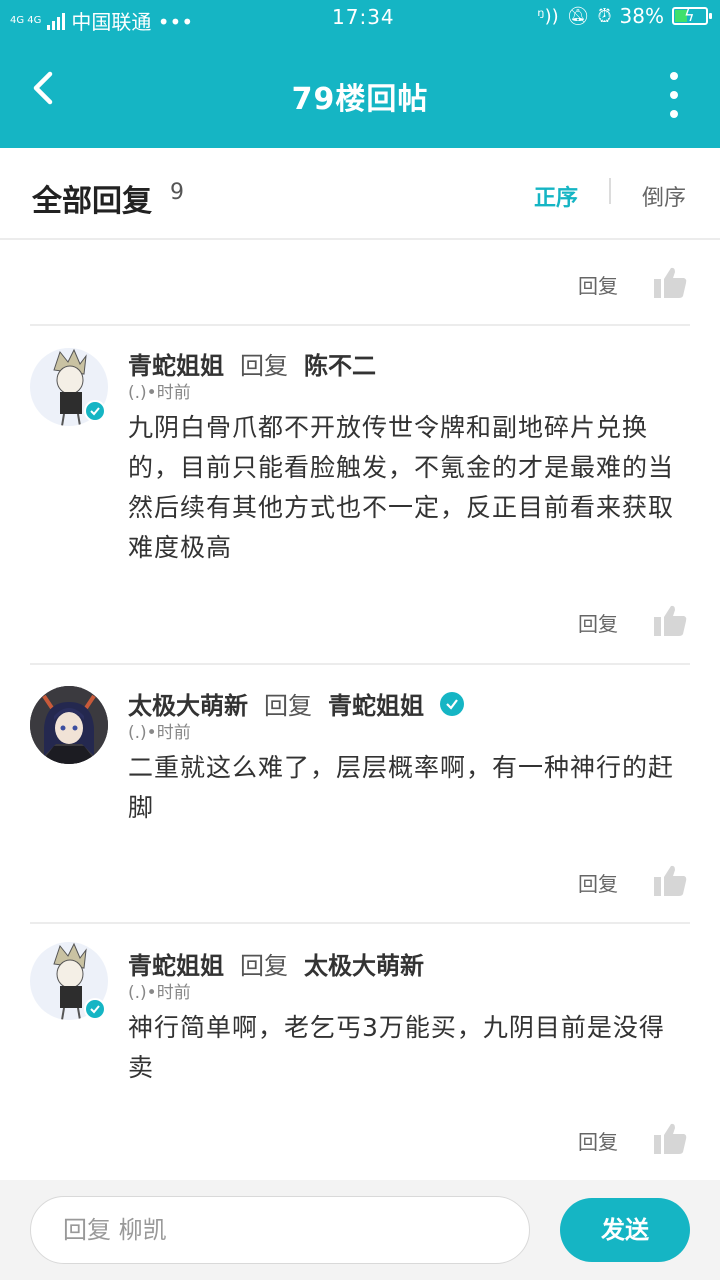  Describe the element at coordinates (625, 1230) in the screenshot. I see `send-button: 发送` at that location.